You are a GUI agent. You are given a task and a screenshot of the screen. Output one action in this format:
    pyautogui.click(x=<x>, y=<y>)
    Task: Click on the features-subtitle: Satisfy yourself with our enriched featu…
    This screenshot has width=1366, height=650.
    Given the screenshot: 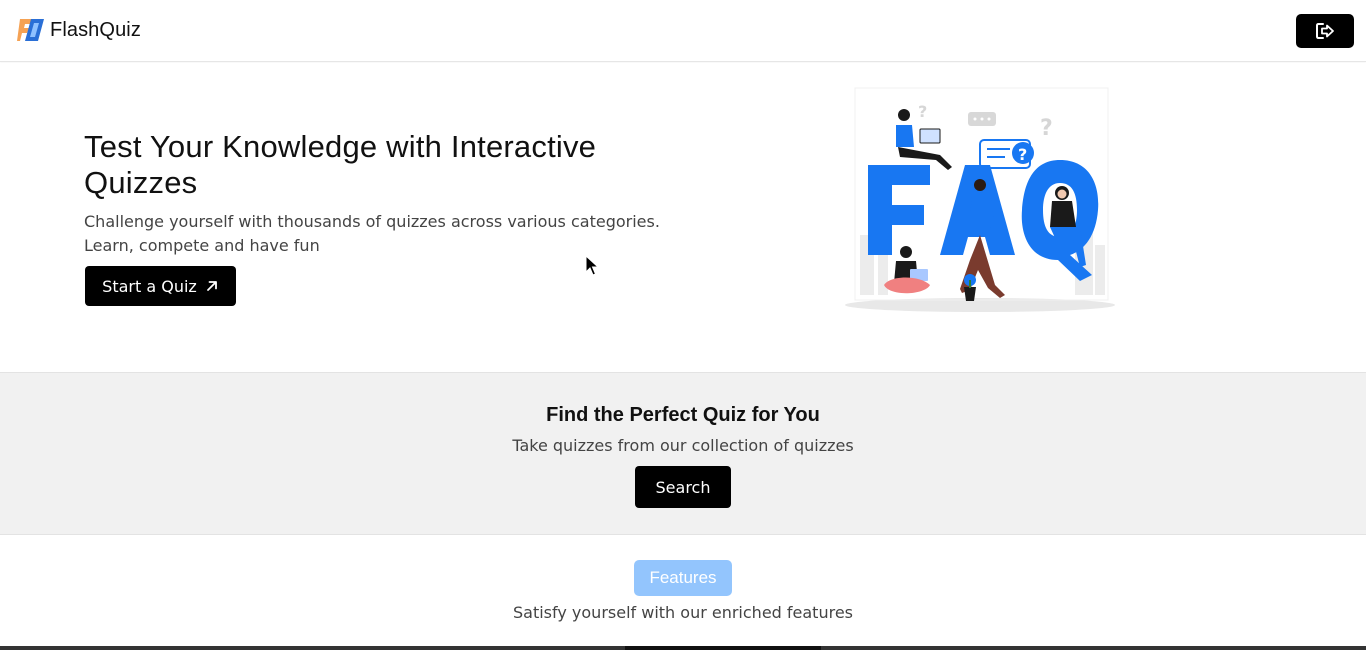 What is the action you would take?
    pyautogui.click(x=683, y=612)
    